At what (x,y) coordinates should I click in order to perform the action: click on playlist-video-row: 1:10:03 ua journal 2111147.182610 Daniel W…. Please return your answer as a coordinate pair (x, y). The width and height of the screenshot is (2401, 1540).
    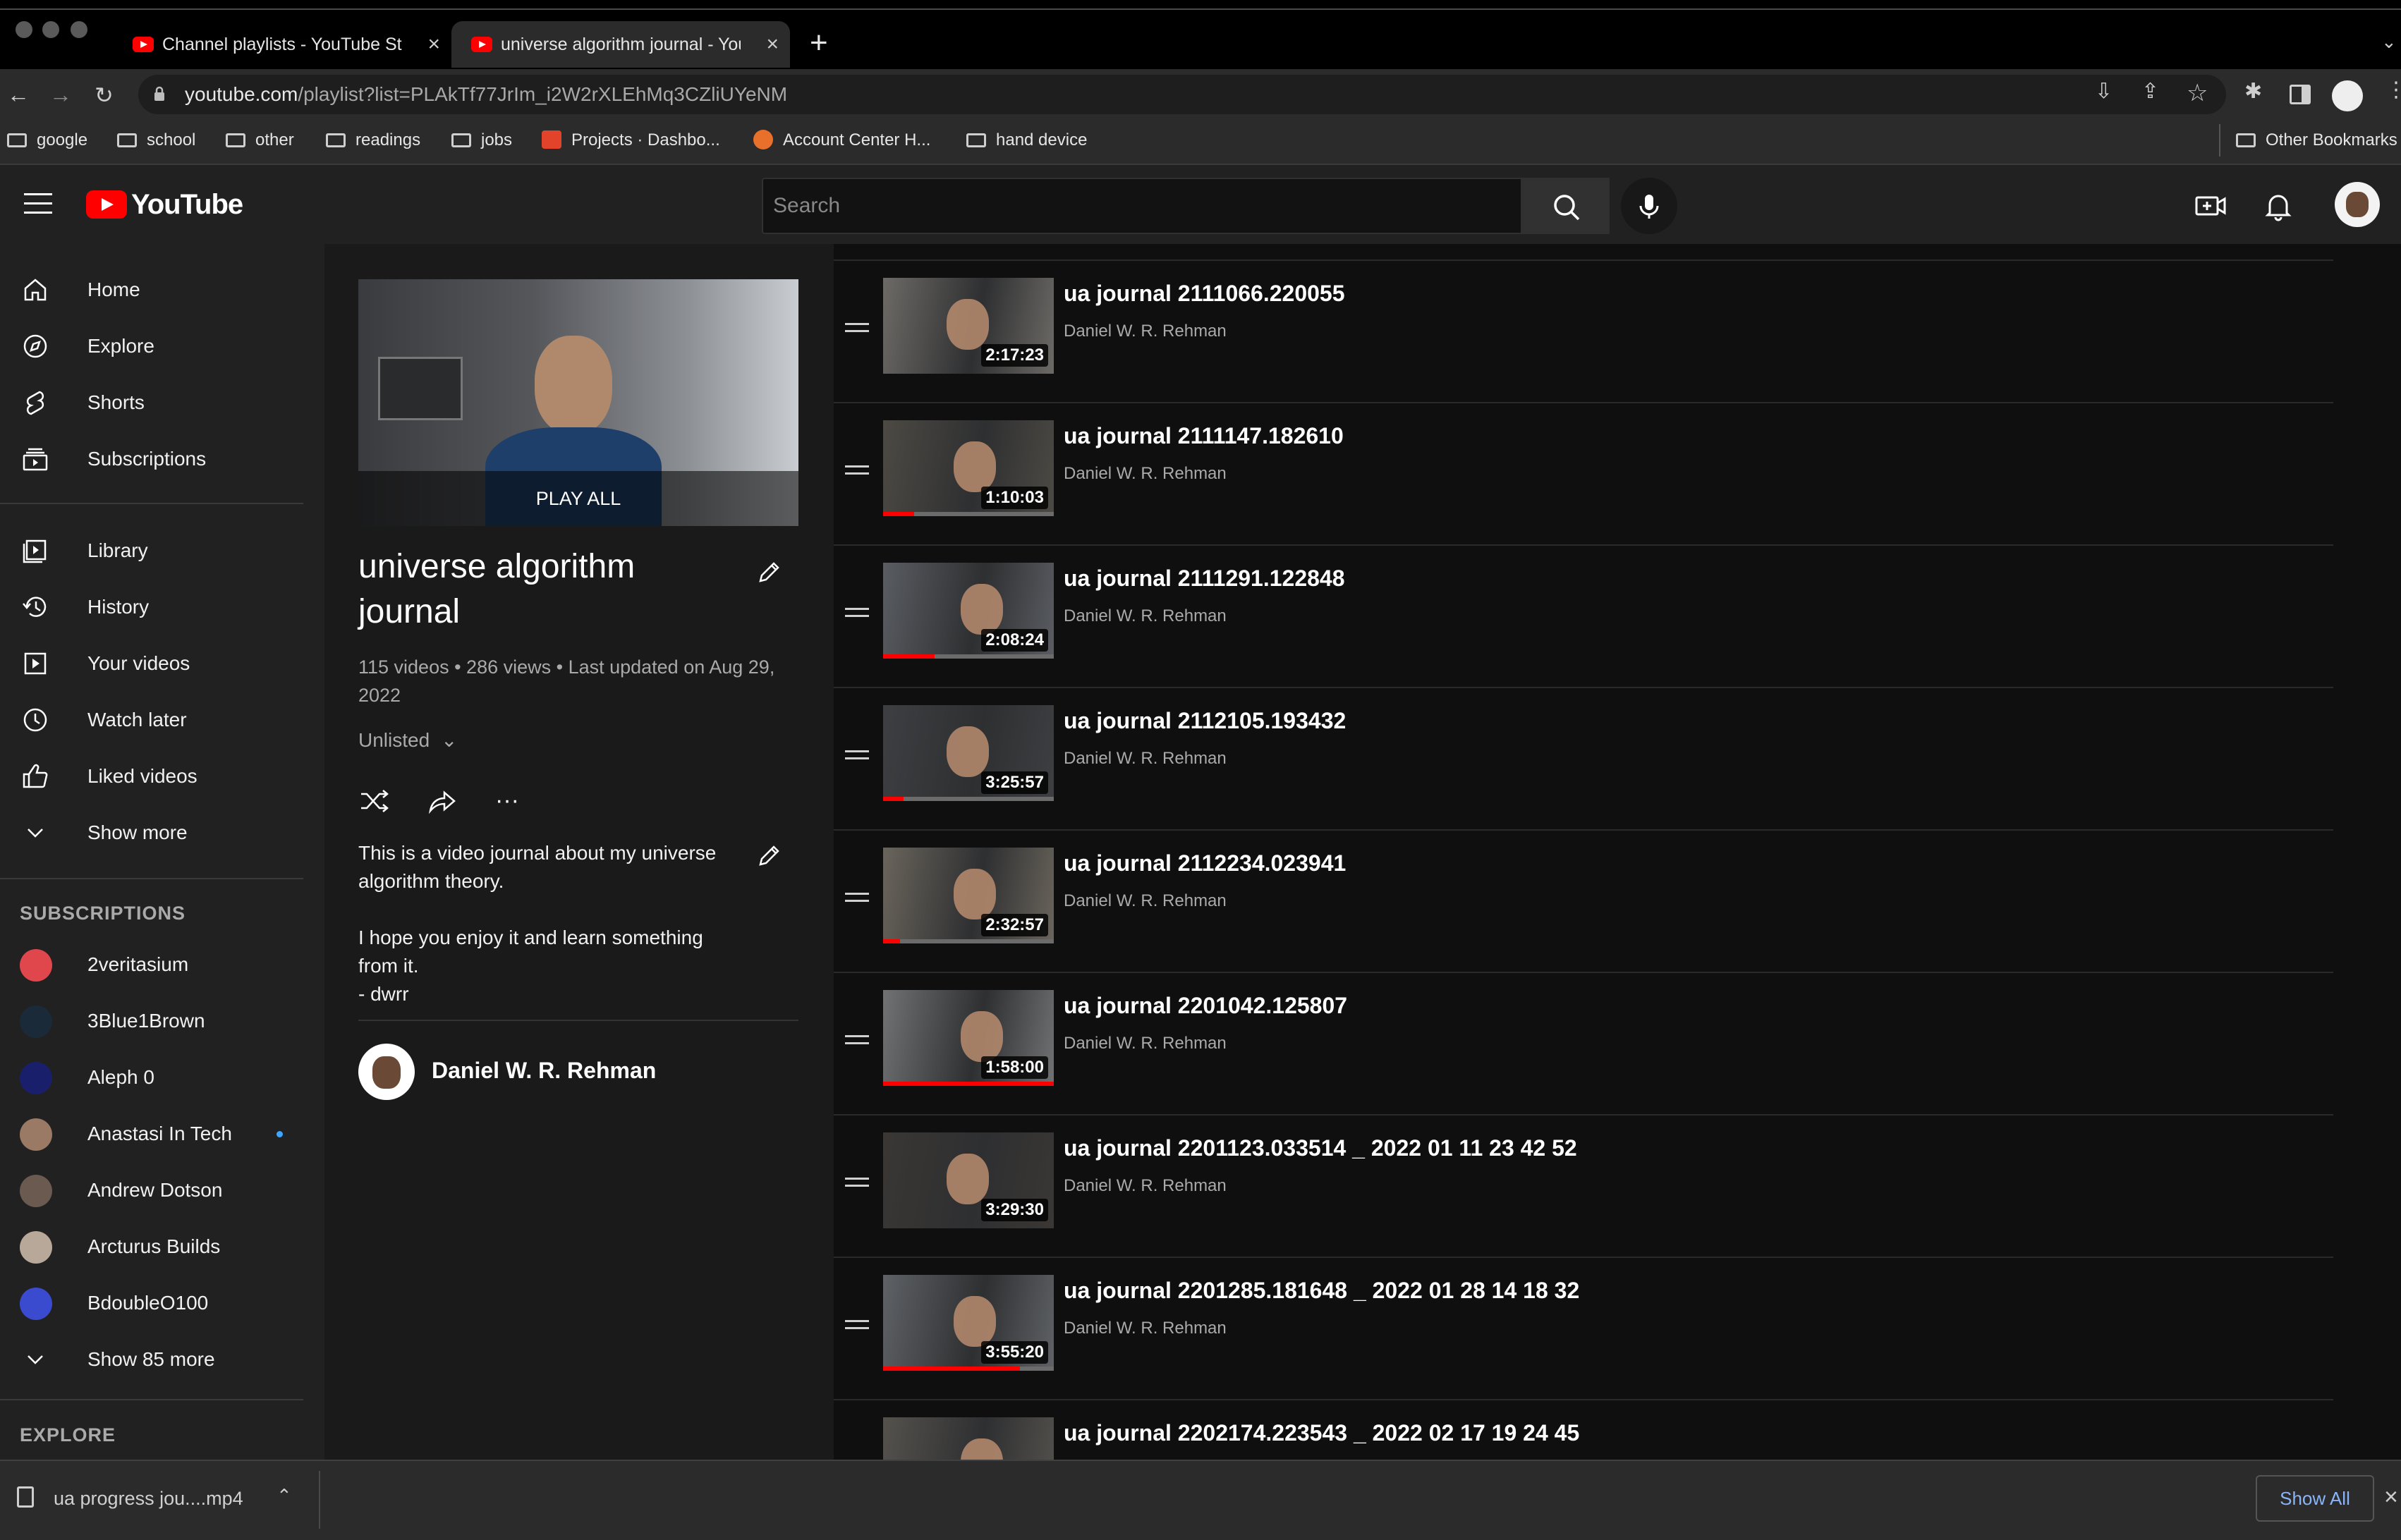
    Looking at the image, I should click on (1583, 473).